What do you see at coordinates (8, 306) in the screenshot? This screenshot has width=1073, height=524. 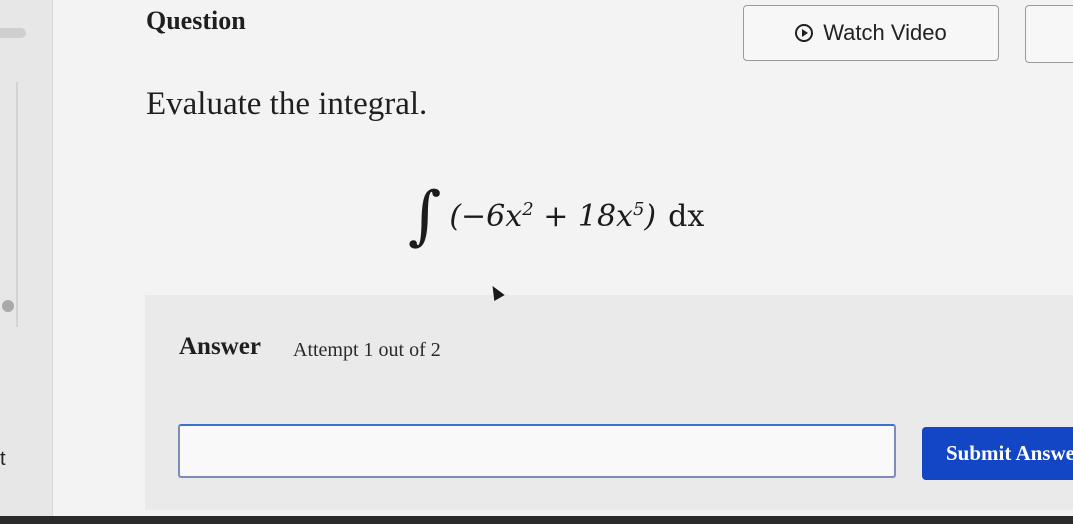 I see `sidebar-dot-indicator` at bounding box center [8, 306].